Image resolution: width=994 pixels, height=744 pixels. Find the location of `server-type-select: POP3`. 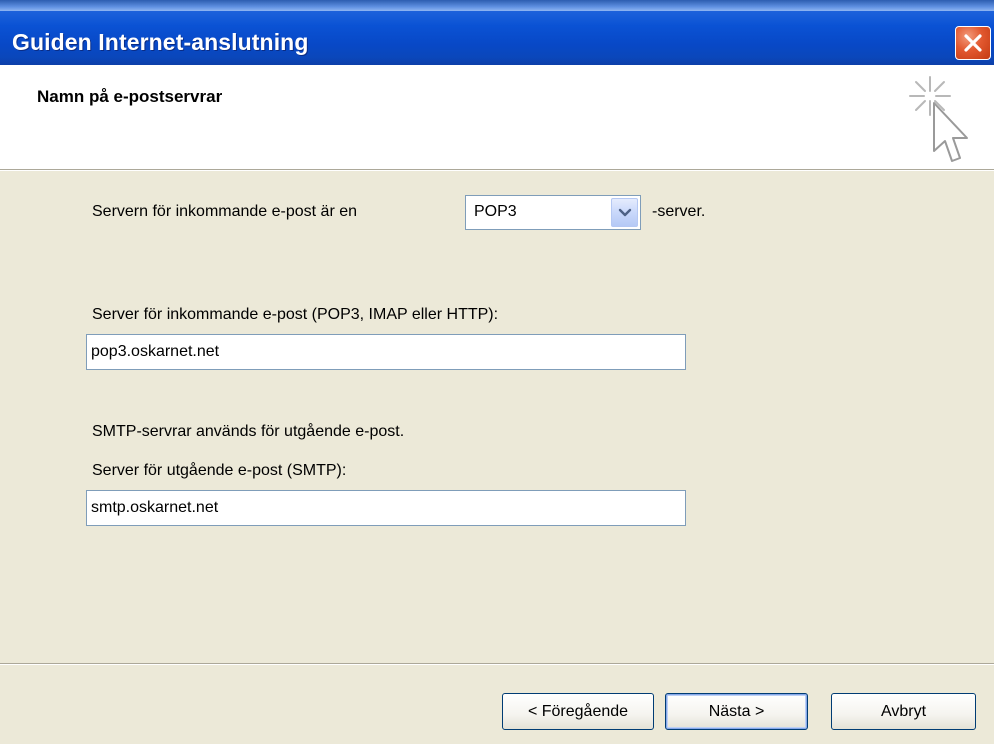

server-type-select: POP3 is located at coordinates (553, 212).